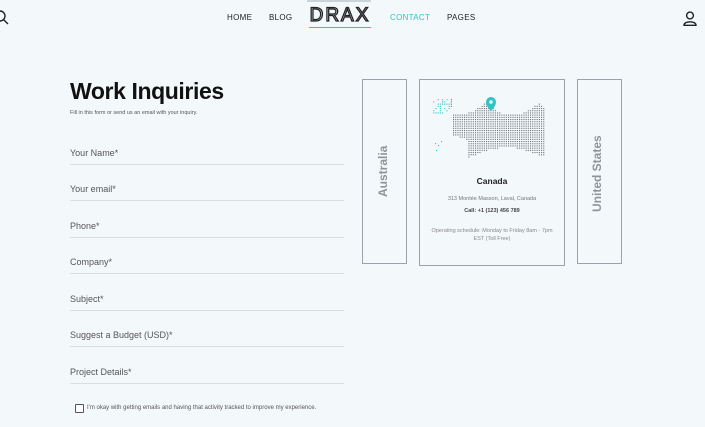  Describe the element at coordinates (492, 211) in the screenshot. I see `office-phone: Call: +1 (123) 456 789` at that location.